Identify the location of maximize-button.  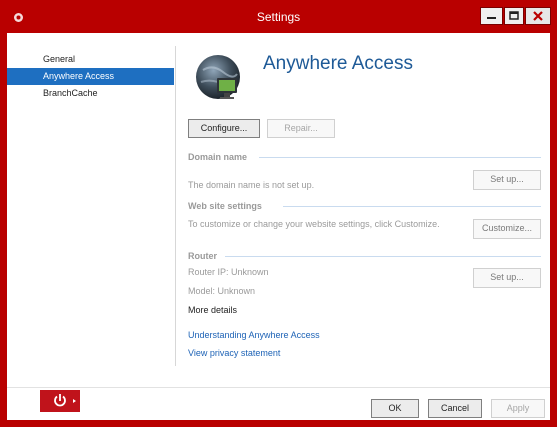
(514, 16).